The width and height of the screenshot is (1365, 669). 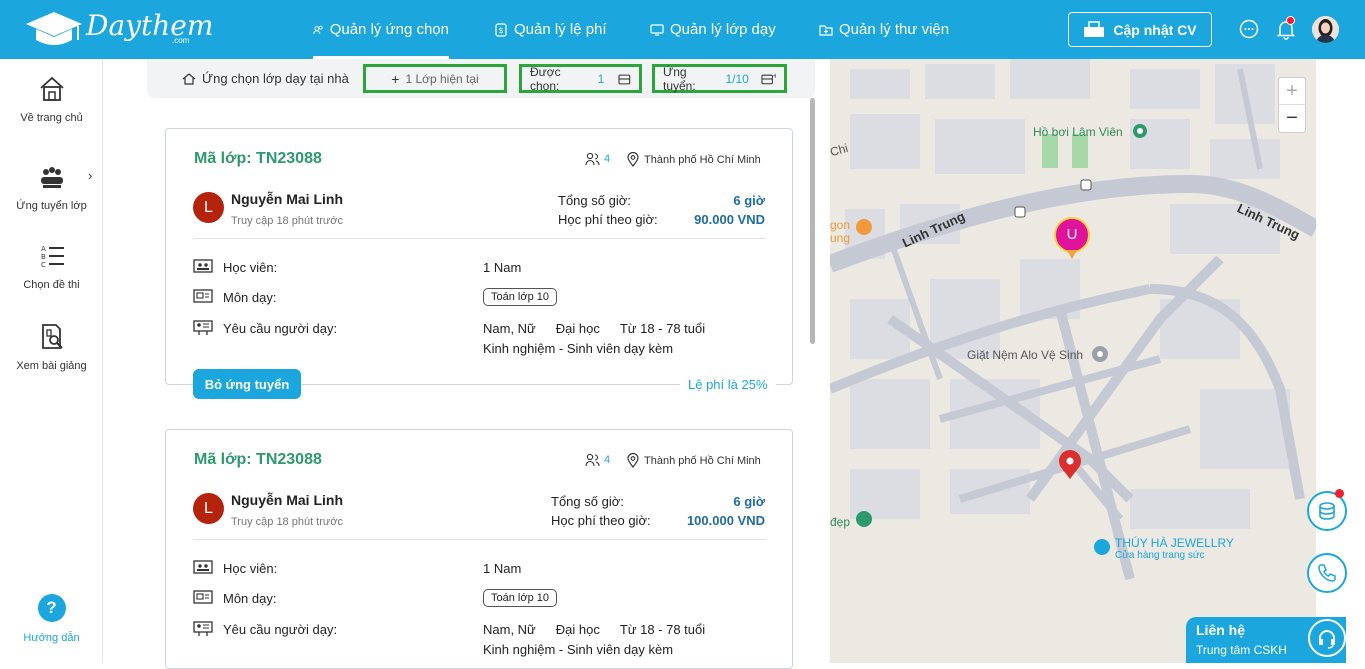 I want to click on monitor-icon, so click(x=657, y=29).